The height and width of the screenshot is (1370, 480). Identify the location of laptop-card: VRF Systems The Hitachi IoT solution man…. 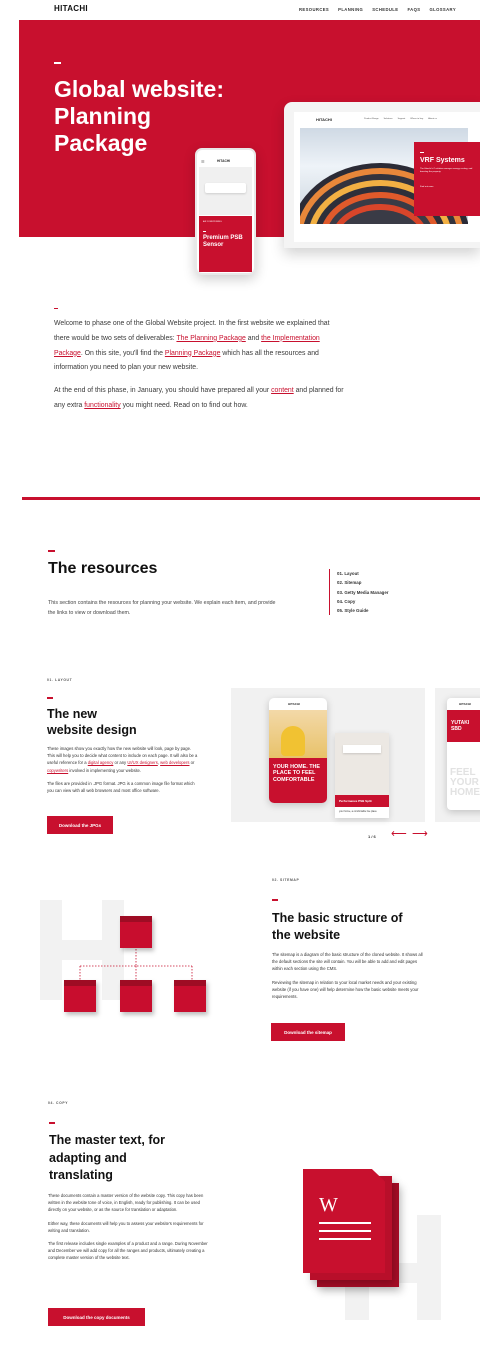
(447, 179).